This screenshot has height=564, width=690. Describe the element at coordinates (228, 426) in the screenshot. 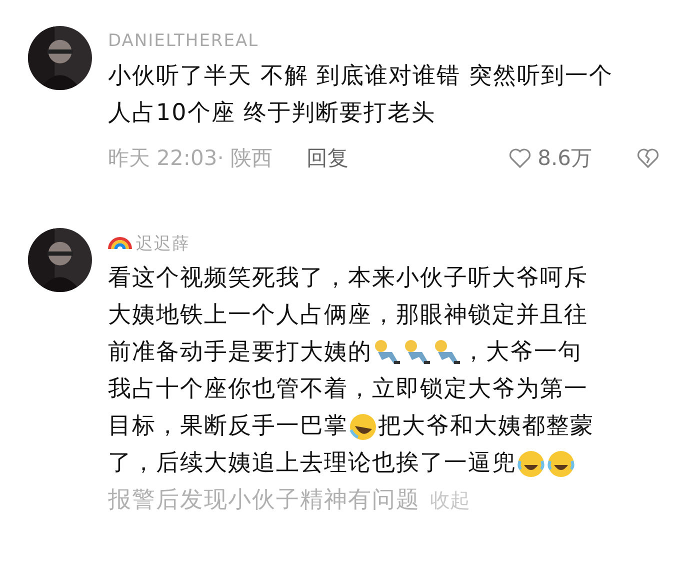

I see `comment-text: 目标，果断反手一巴掌` at that location.